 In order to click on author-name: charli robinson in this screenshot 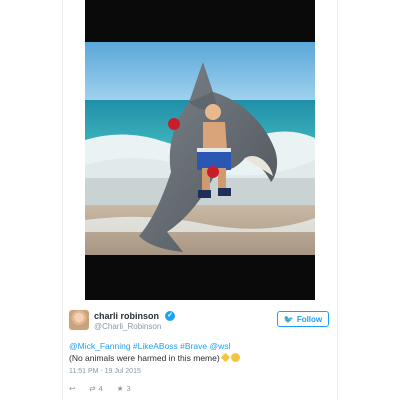, I will do `click(126, 316)`.